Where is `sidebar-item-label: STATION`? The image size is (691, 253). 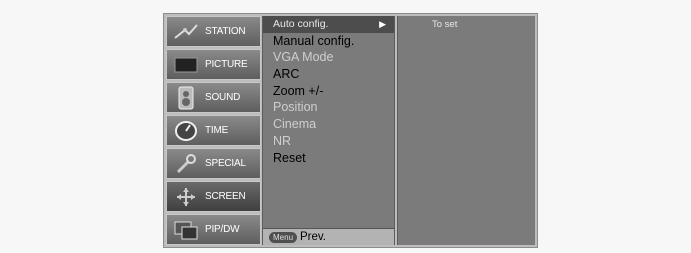
sidebar-item-label: STATION is located at coordinates (225, 31).